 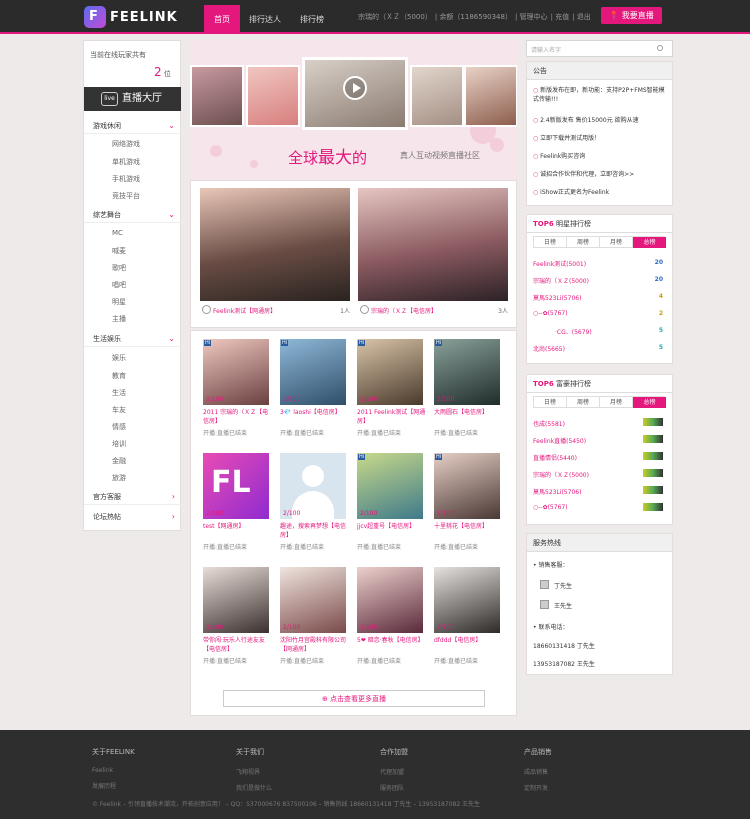 What do you see at coordinates (475, 17) in the screenshot?
I see `balance-link: 余额（1186590348）` at bounding box center [475, 17].